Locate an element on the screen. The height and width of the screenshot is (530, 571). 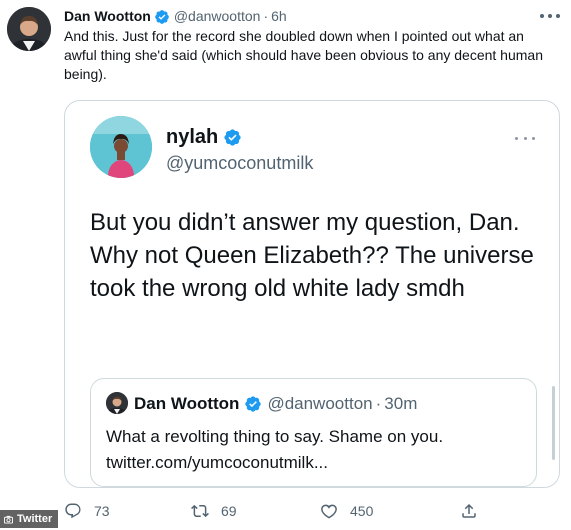
author-name: Dan Wootton is located at coordinates (107, 16).